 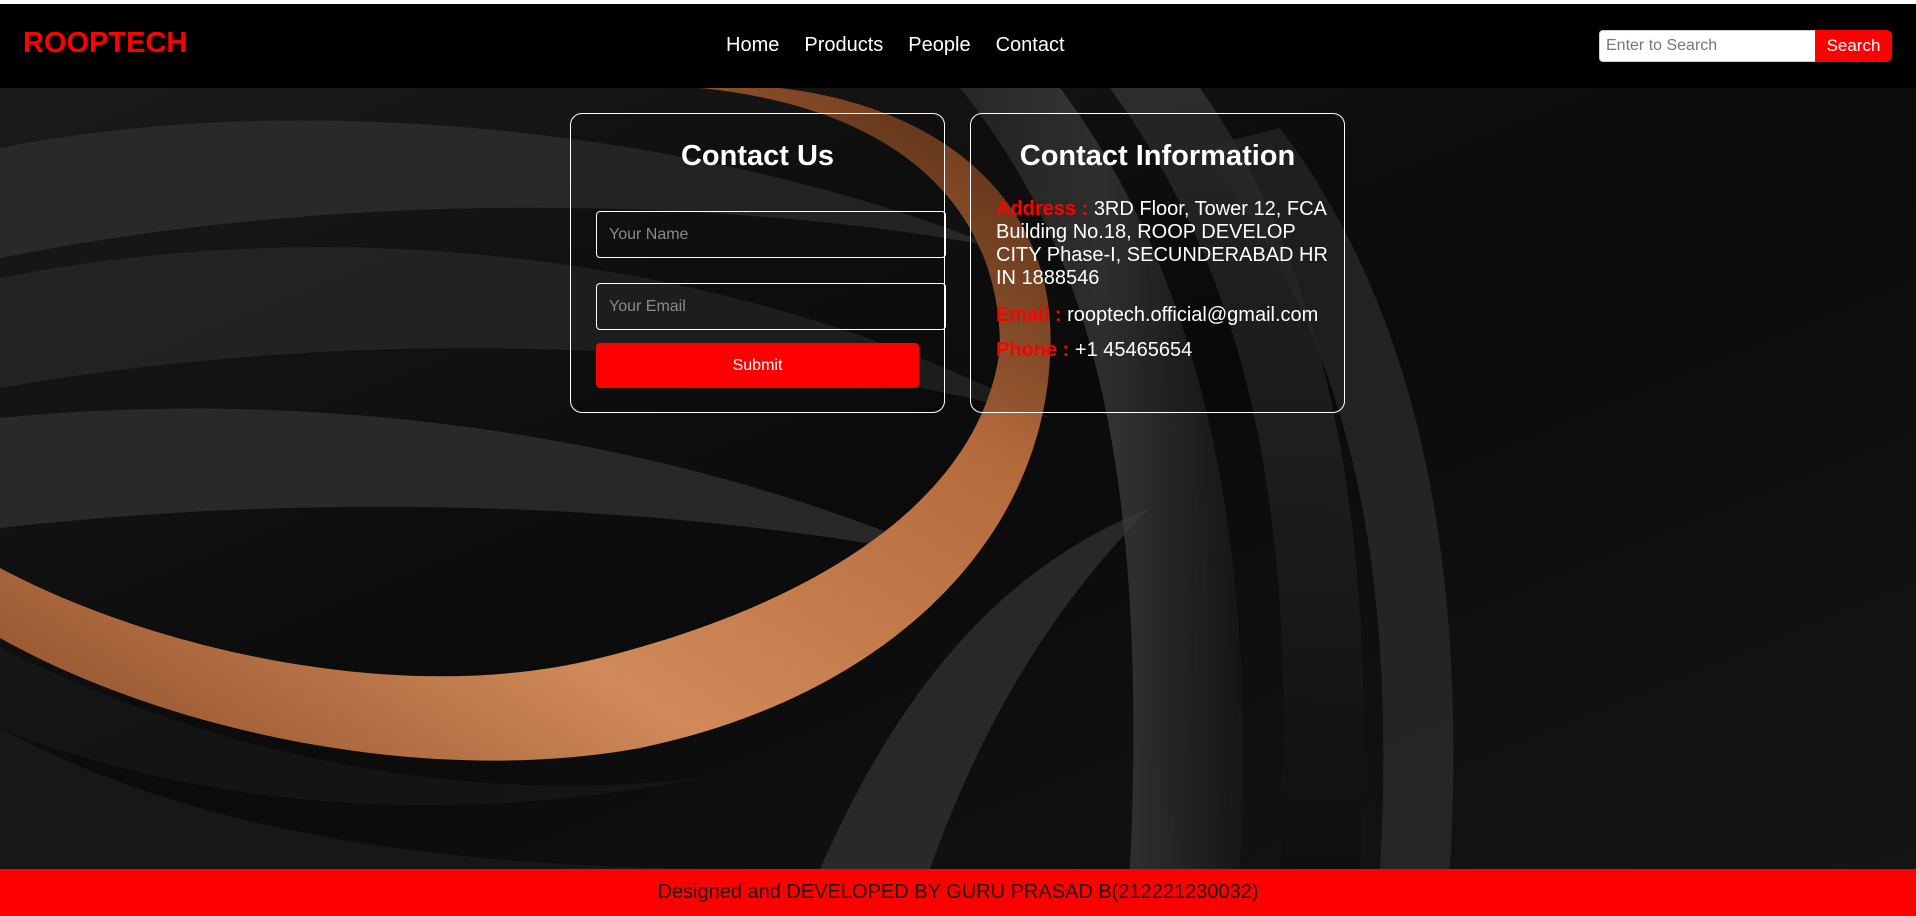 What do you see at coordinates (843, 45) in the screenshot?
I see `nav-link-products: Products` at bounding box center [843, 45].